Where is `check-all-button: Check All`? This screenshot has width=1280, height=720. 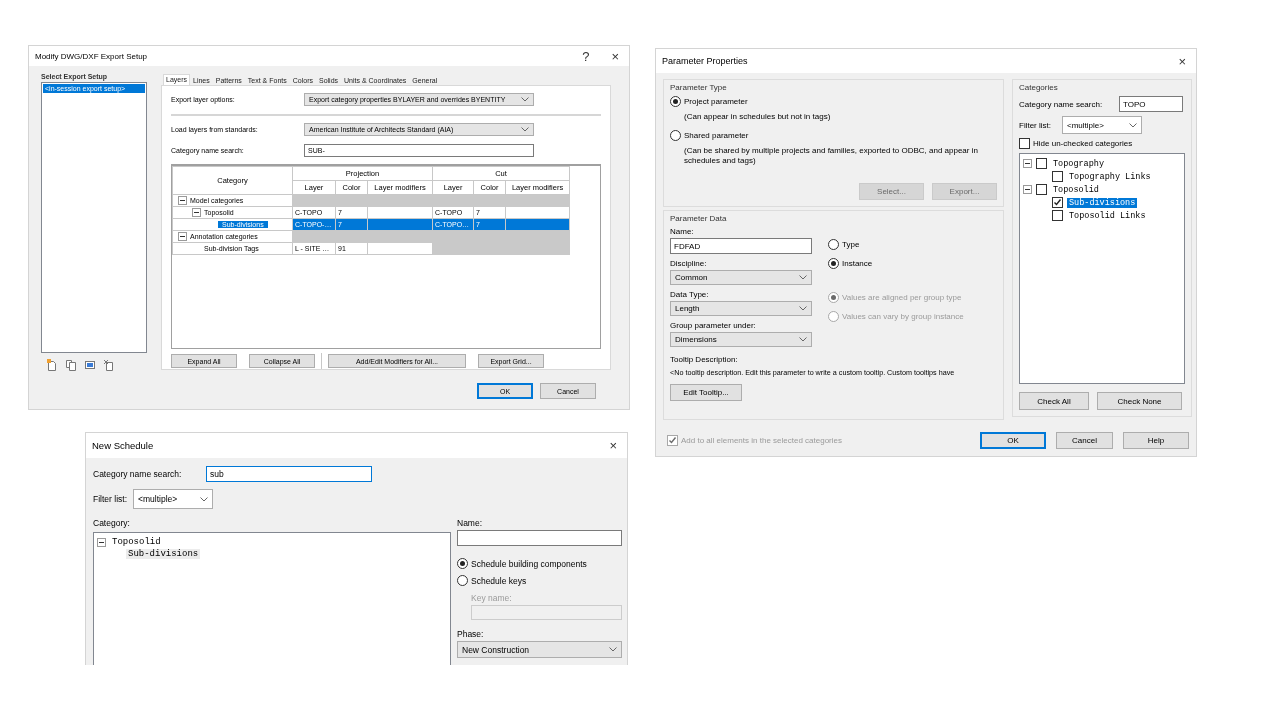
check-all-button: Check All is located at coordinates (1054, 401).